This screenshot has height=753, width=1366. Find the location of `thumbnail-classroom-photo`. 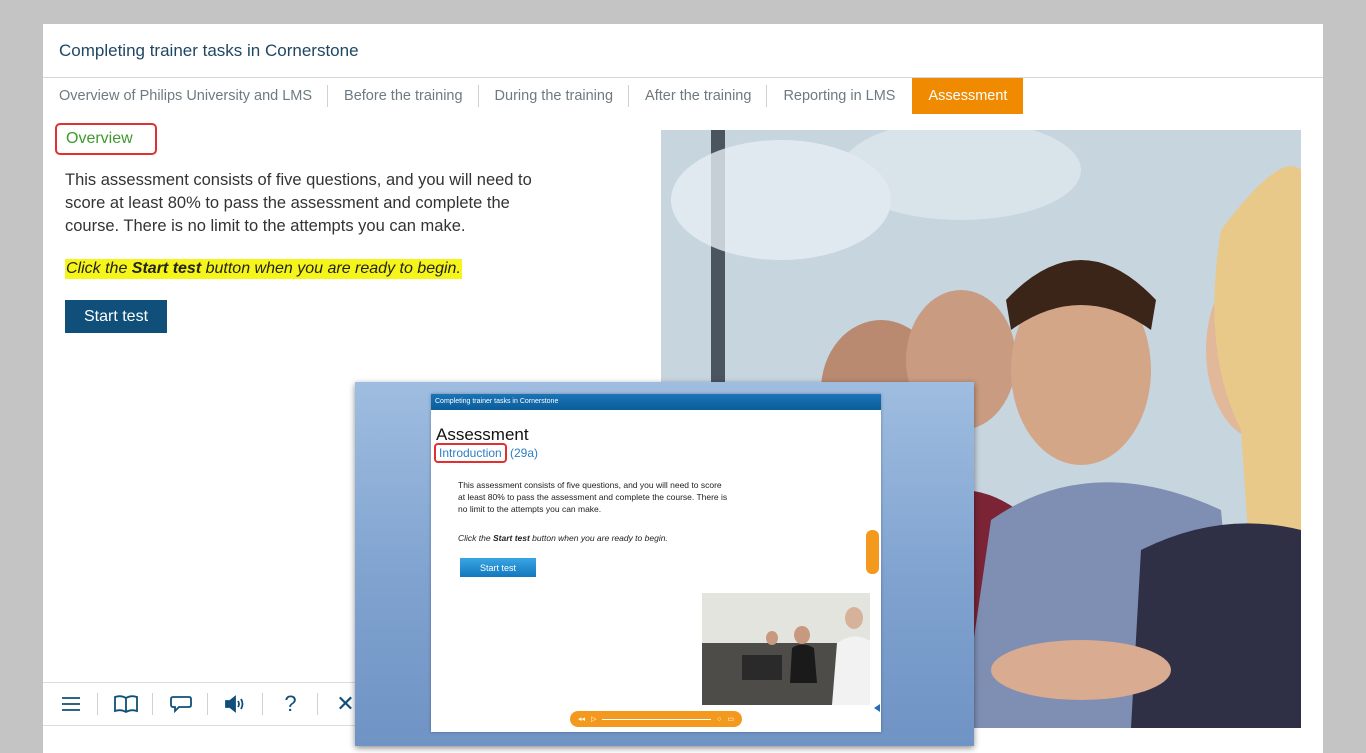

thumbnail-classroom-photo is located at coordinates (786, 649).